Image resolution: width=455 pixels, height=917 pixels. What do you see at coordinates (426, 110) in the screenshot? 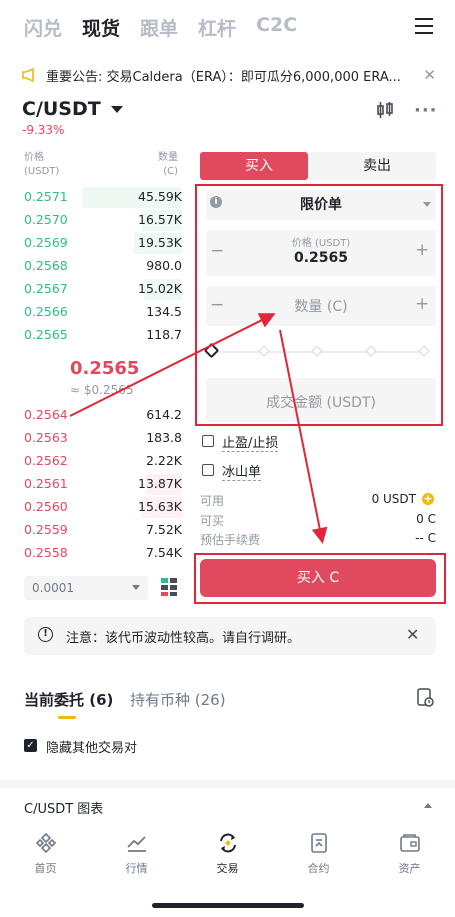
I see `more-icon: ···` at bounding box center [426, 110].